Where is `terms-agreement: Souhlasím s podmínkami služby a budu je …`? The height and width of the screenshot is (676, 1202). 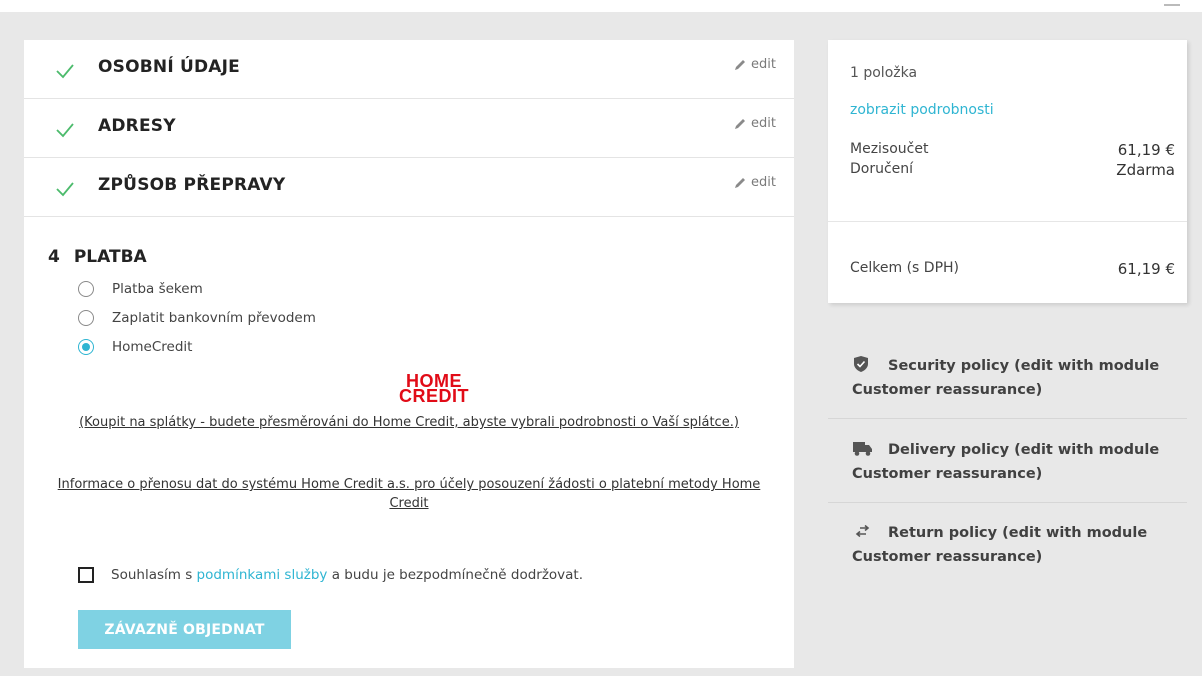
terms-agreement: Souhlasím s podmínkami služby a budu je … is located at coordinates (330, 575).